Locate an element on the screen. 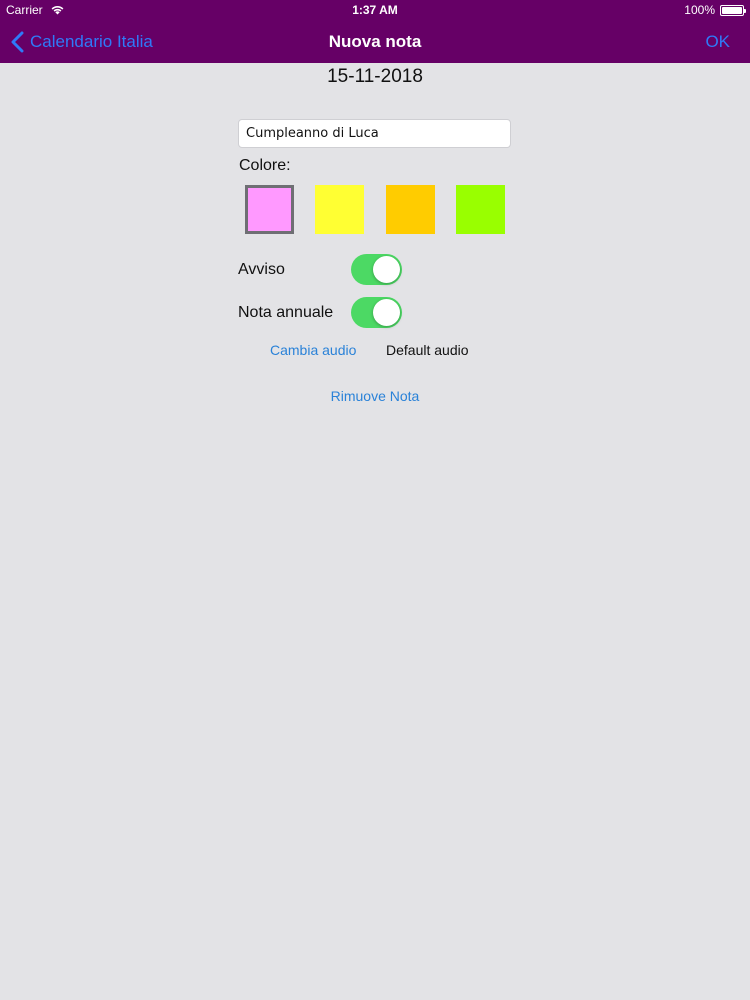 The image size is (750, 1000). color-swatch-green is located at coordinates (480, 209).